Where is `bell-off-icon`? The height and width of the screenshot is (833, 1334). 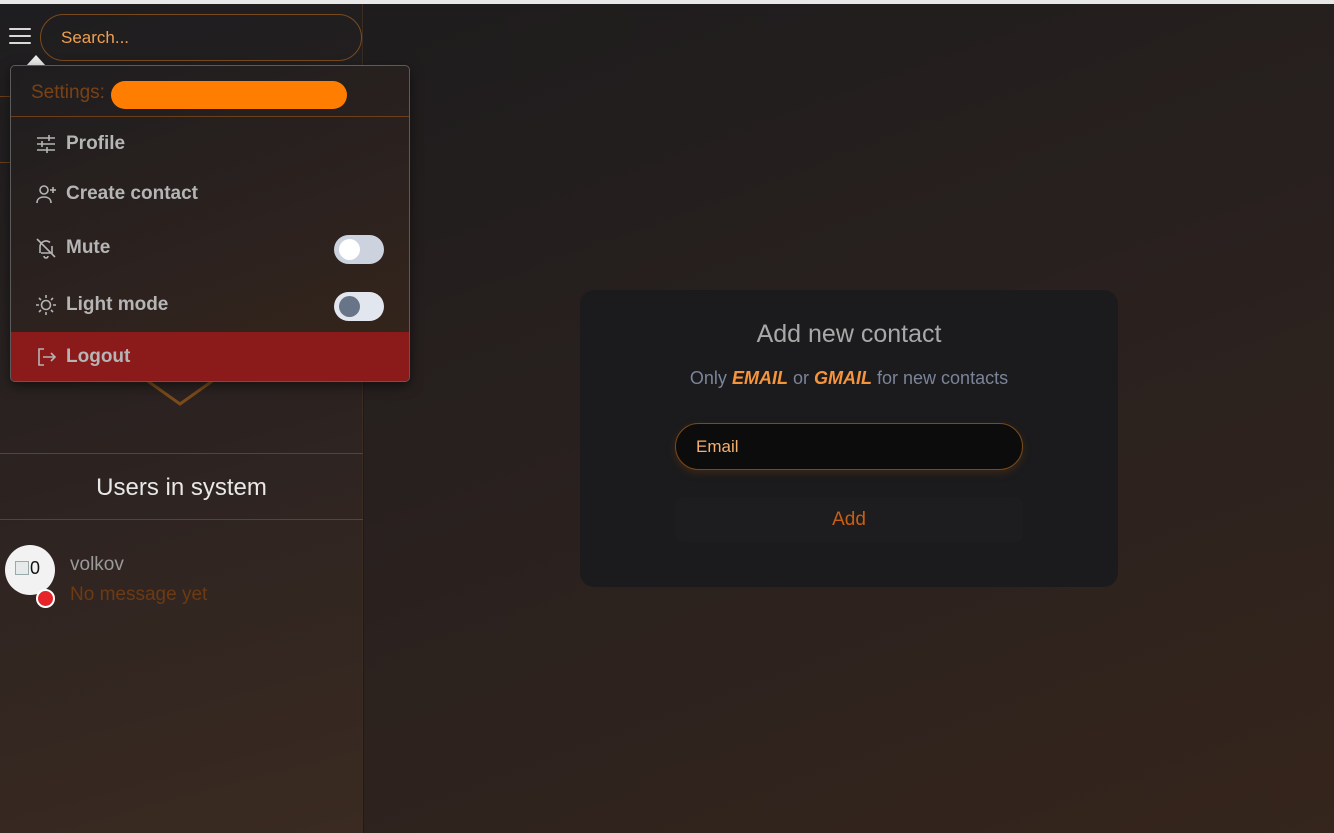
bell-off-icon is located at coordinates (46, 248).